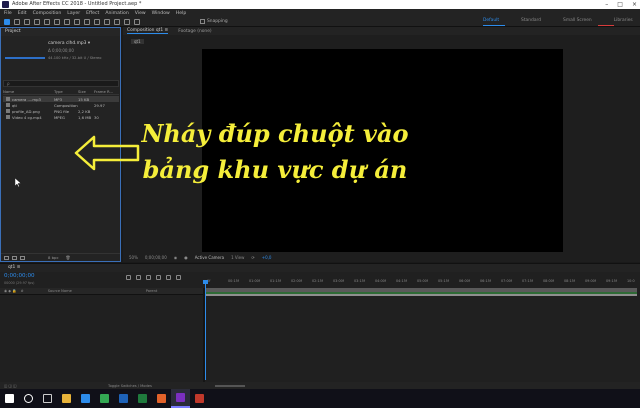 The width and height of the screenshot is (640, 408). Describe the element at coordinates (61, 105) in the screenshot. I see `project-item-row: qti Composition 29.97` at that location.